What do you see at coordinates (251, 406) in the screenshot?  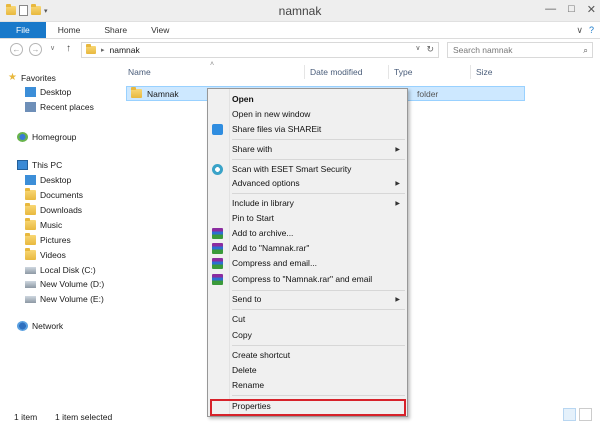 I see `menu-item-properties: Properties` at bounding box center [251, 406].